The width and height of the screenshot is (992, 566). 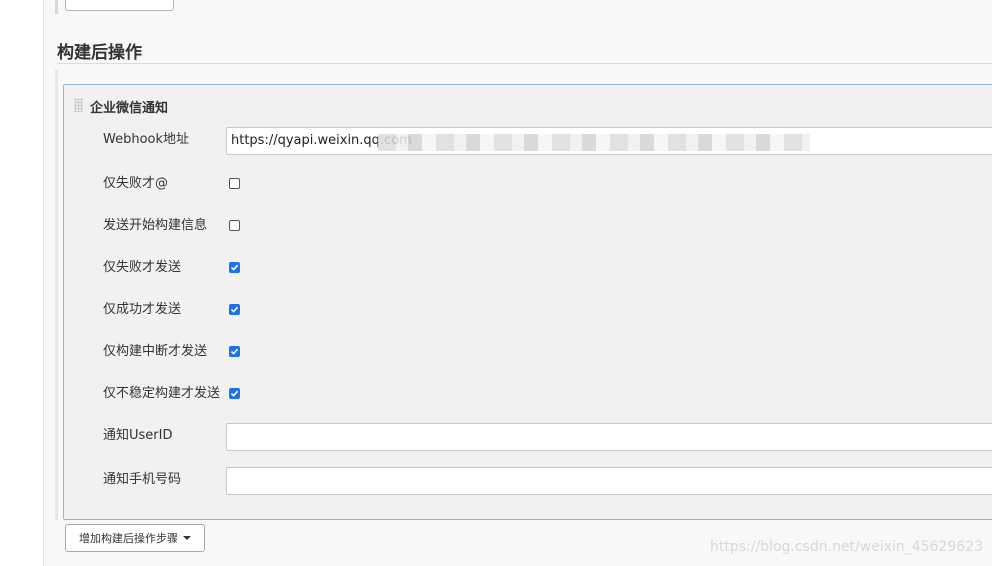 What do you see at coordinates (119, 5) in the screenshot?
I see `previous-section-button` at bounding box center [119, 5].